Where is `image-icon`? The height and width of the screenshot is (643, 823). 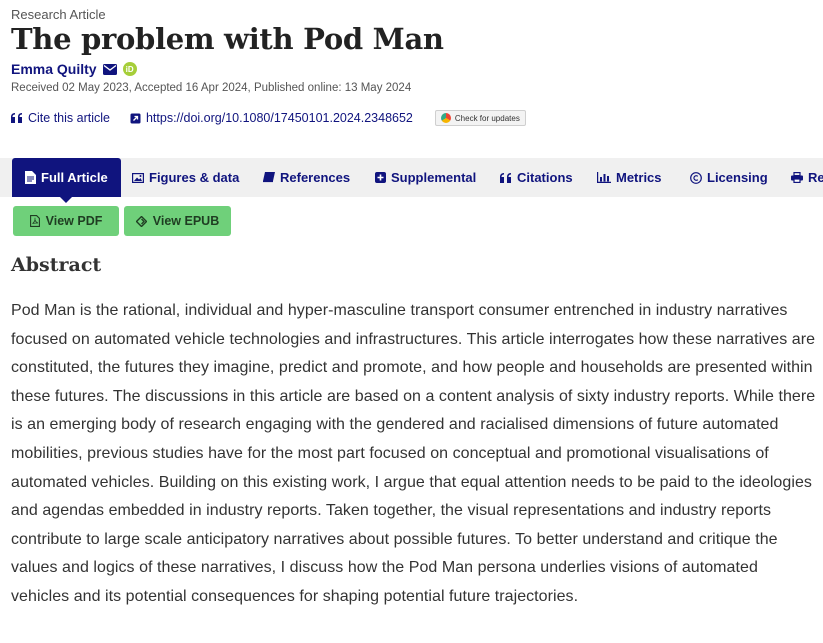
image-icon is located at coordinates (138, 177).